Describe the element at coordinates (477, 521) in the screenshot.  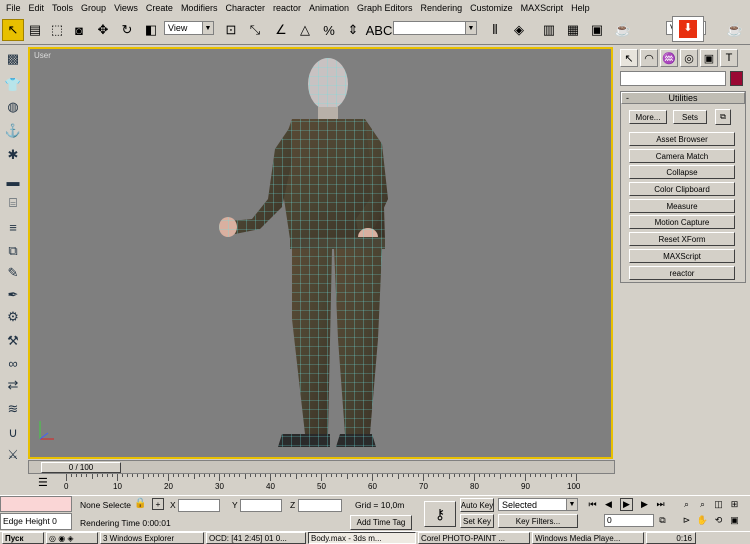
I see `set-key-button: Set Key` at that location.